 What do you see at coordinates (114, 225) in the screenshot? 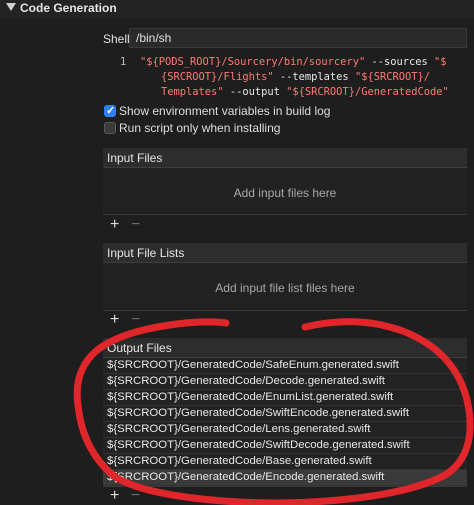
I see `add-input-file-button: +` at bounding box center [114, 225].